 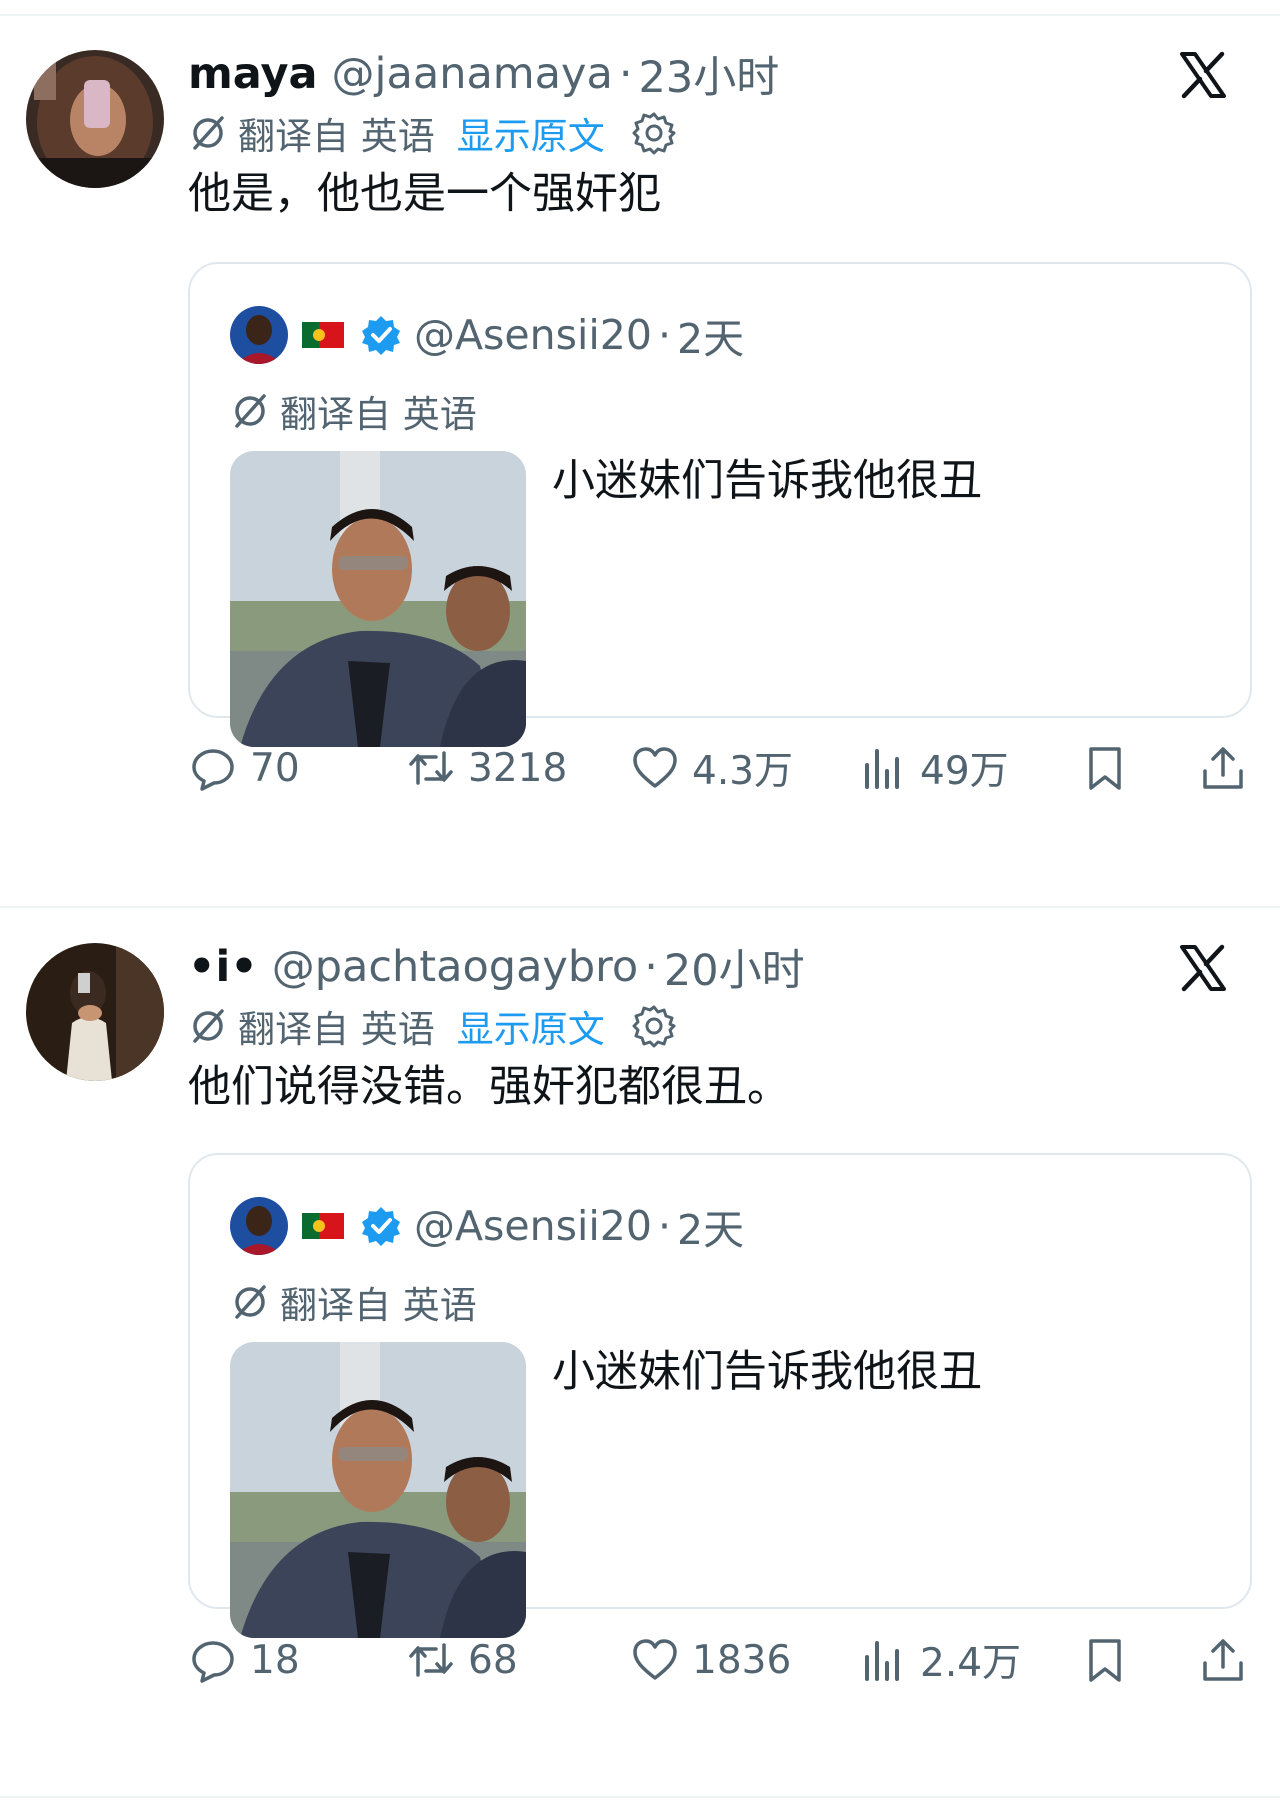 What do you see at coordinates (472, 74) in the screenshot?
I see `user-handle: @jaanamaya` at bounding box center [472, 74].